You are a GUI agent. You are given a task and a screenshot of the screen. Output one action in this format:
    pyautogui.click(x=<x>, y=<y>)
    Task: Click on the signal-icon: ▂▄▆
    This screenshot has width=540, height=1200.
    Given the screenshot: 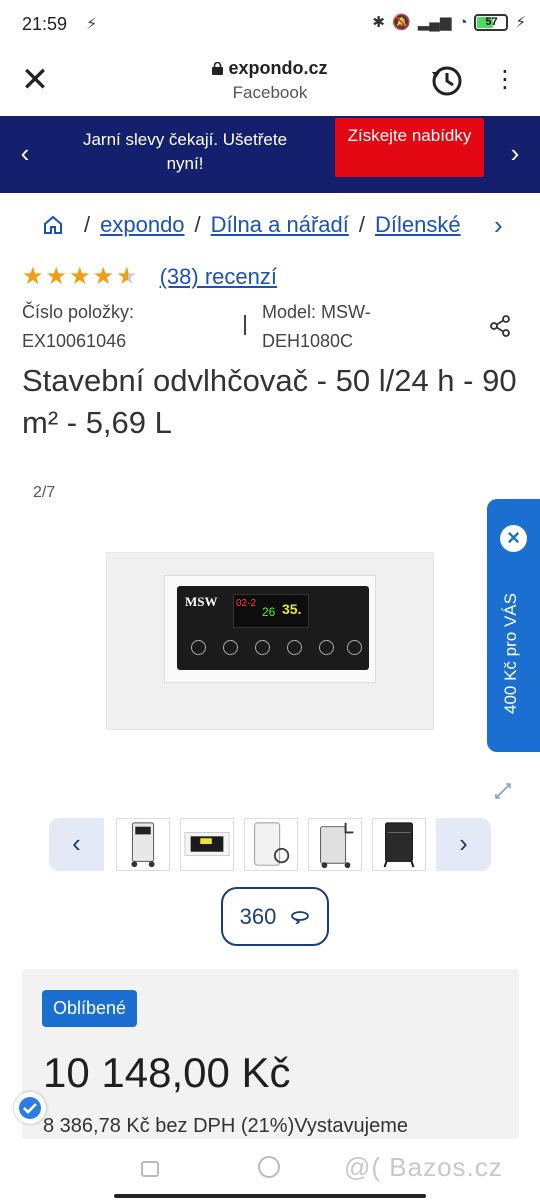 What is the action you would take?
    pyautogui.click(x=434, y=22)
    